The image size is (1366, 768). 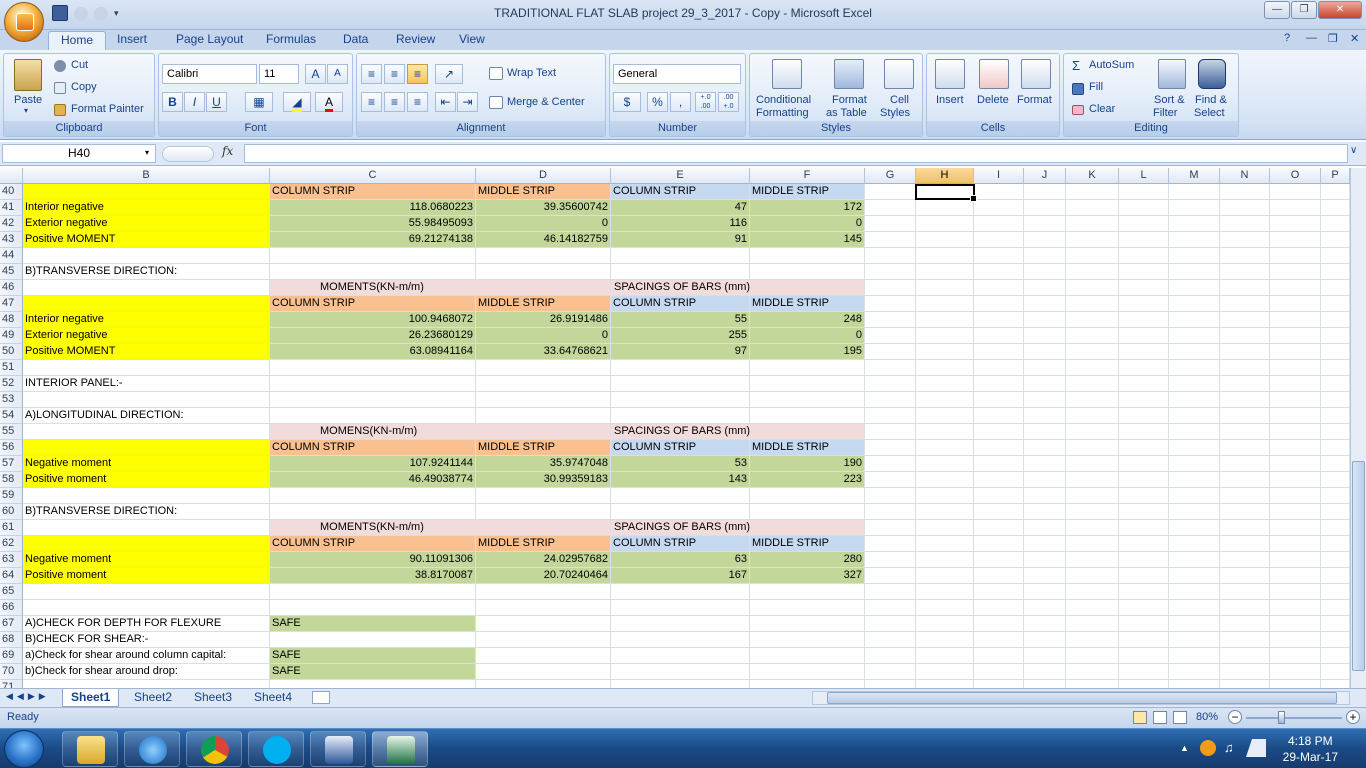 What do you see at coordinates (738, 288) in the screenshot?
I see `cell-e46: SPACINGS OF BARS (mm)` at bounding box center [738, 288].